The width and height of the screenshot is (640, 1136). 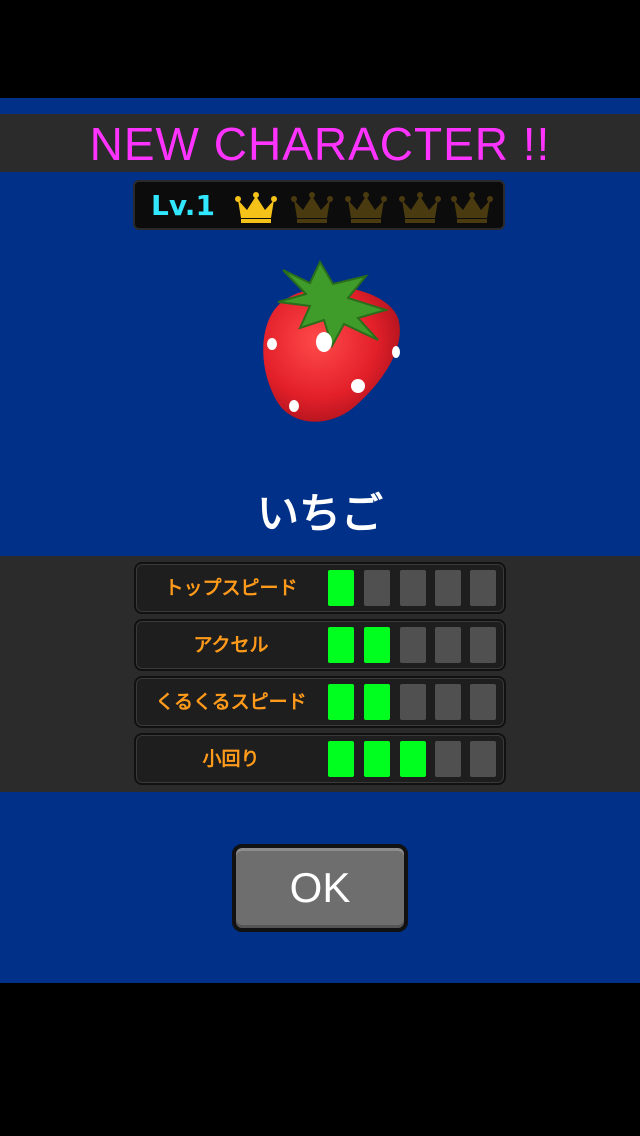 What do you see at coordinates (256, 207) in the screenshot?
I see `crown-earned-icon` at bounding box center [256, 207].